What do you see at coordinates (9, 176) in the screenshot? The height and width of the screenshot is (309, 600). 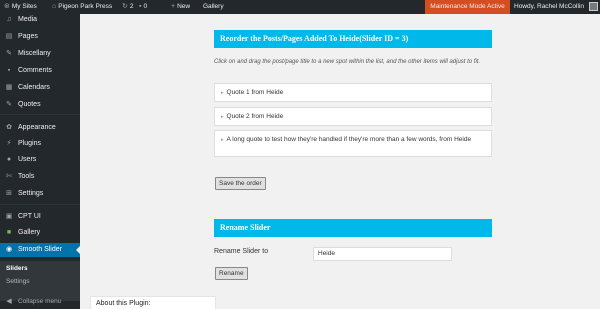 I see `tools-icon: ✄` at bounding box center [9, 176].